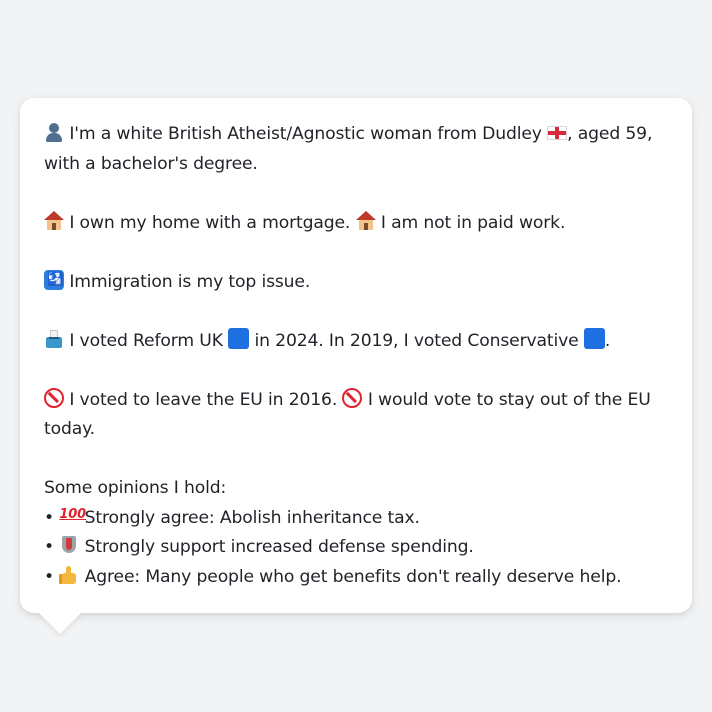 This screenshot has height=712, width=712. I want to click on vote-2019-text: in 2024. In 2019, I voted Conservative, so click(416, 340).